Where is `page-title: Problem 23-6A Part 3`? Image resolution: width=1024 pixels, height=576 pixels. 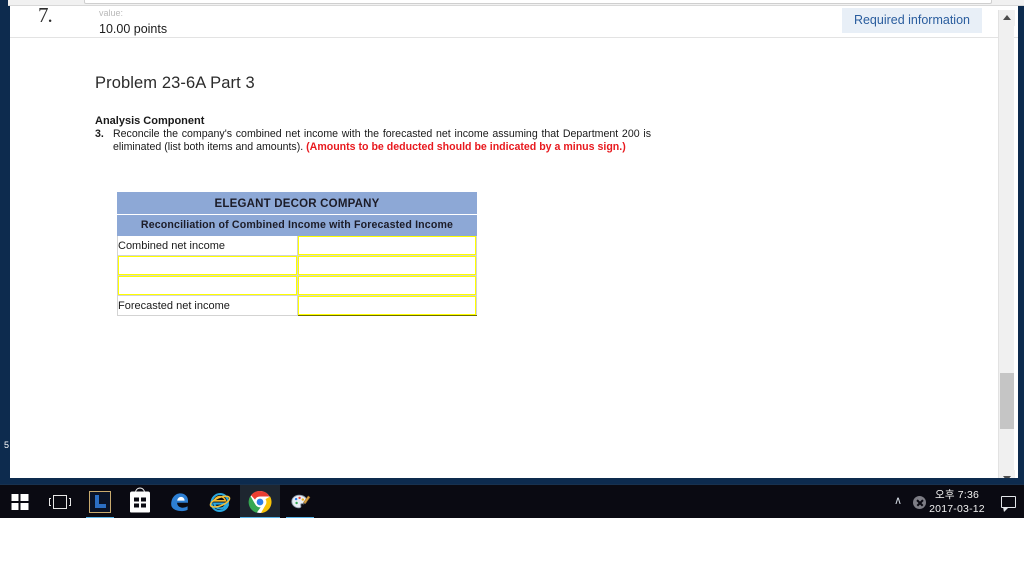 page-title: Problem 23-6A Part 3 is located at coordinates (175, 83).